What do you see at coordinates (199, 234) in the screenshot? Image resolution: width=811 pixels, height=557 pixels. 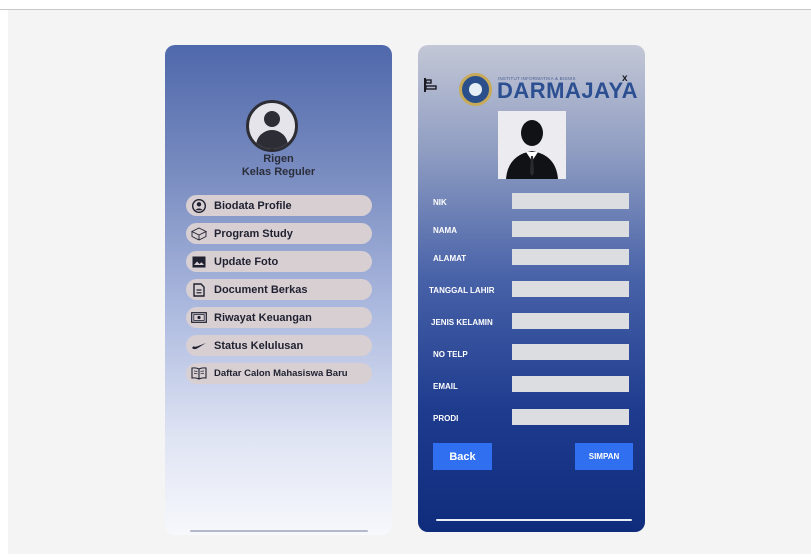 I see `cube-icon` at bounding box center [199, 234].